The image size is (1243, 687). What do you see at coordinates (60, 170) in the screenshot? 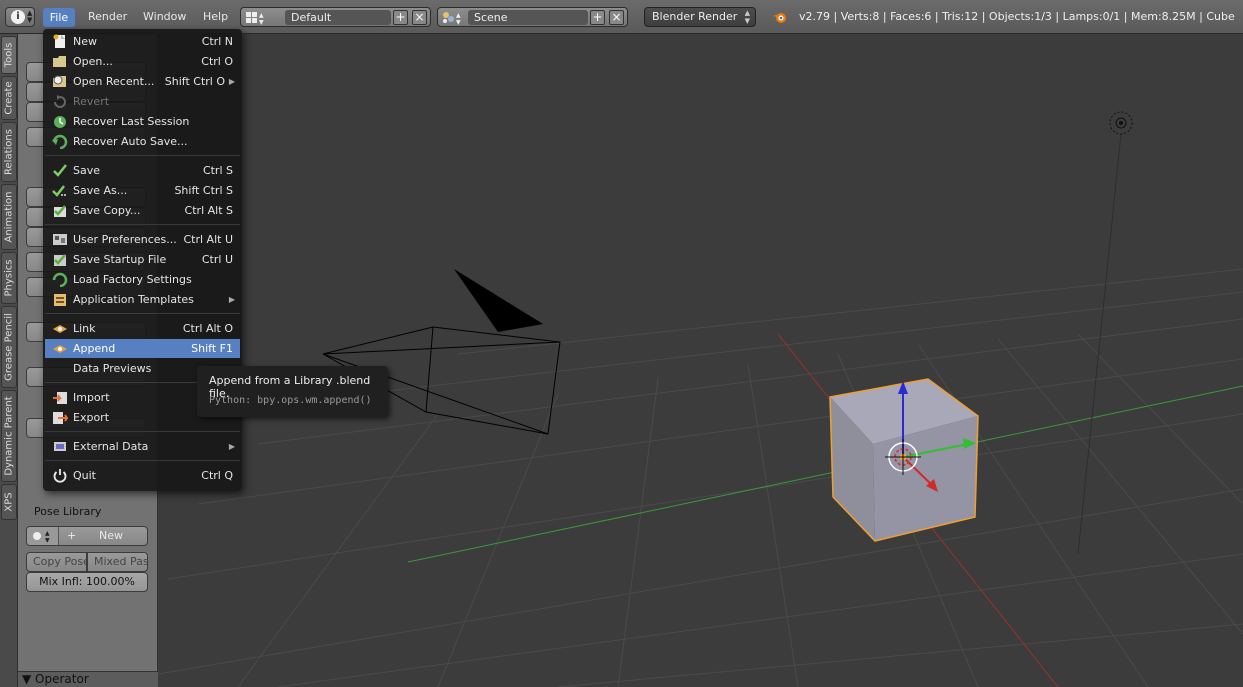
I see `checkmark-icon` at bounding box center [60, 170].